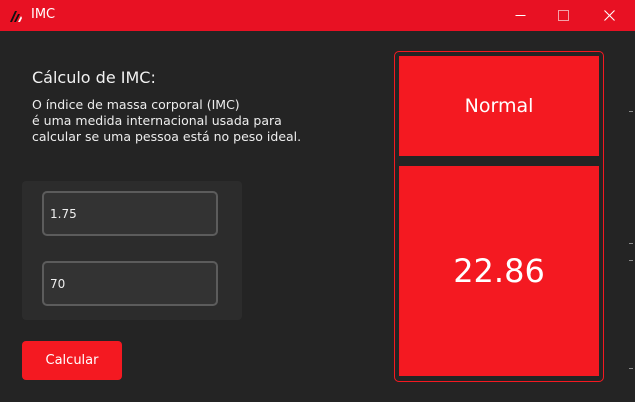  I want to click on bmi-value: 22.86, so click(499, 271).